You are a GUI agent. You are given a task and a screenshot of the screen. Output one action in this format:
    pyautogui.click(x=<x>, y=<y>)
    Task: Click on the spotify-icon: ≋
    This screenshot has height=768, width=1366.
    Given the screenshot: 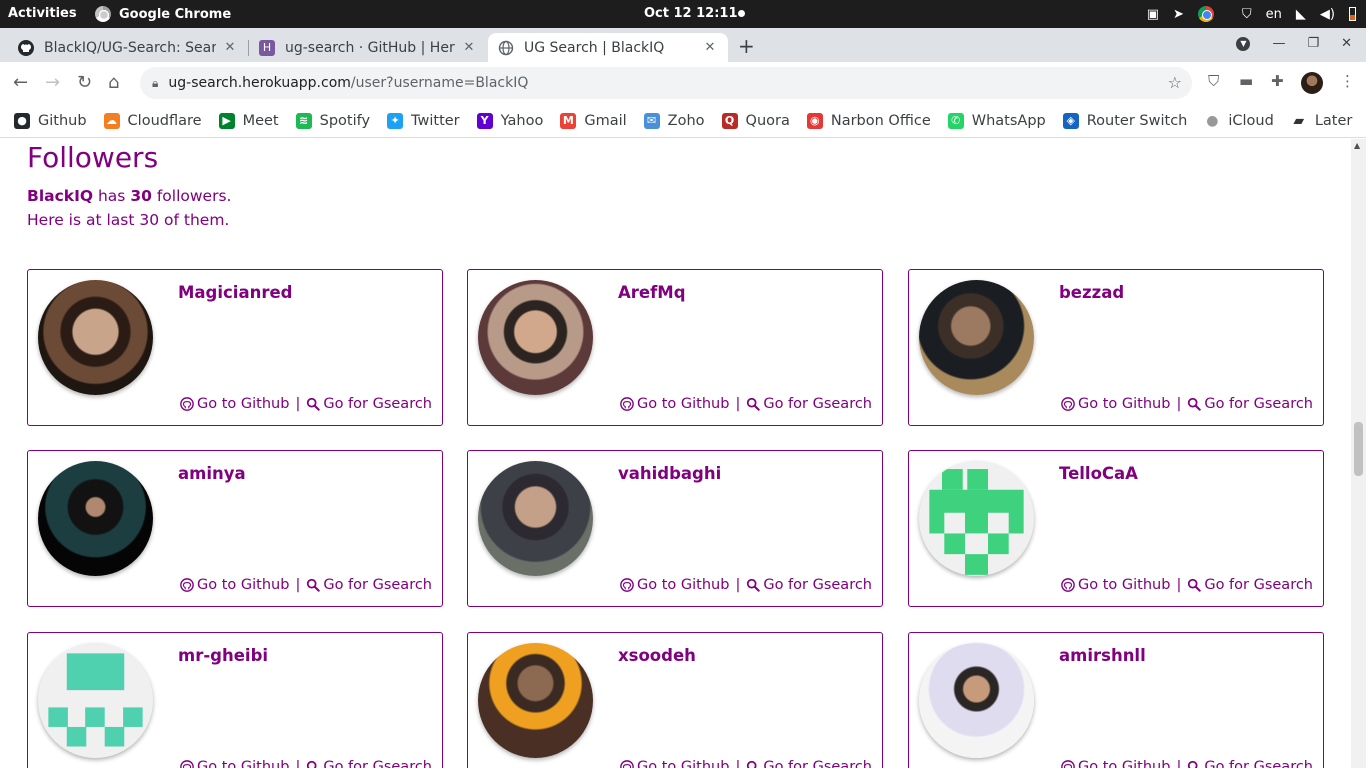 What is the action you would take?
    pyautogui.click(x=303, y=120)
    